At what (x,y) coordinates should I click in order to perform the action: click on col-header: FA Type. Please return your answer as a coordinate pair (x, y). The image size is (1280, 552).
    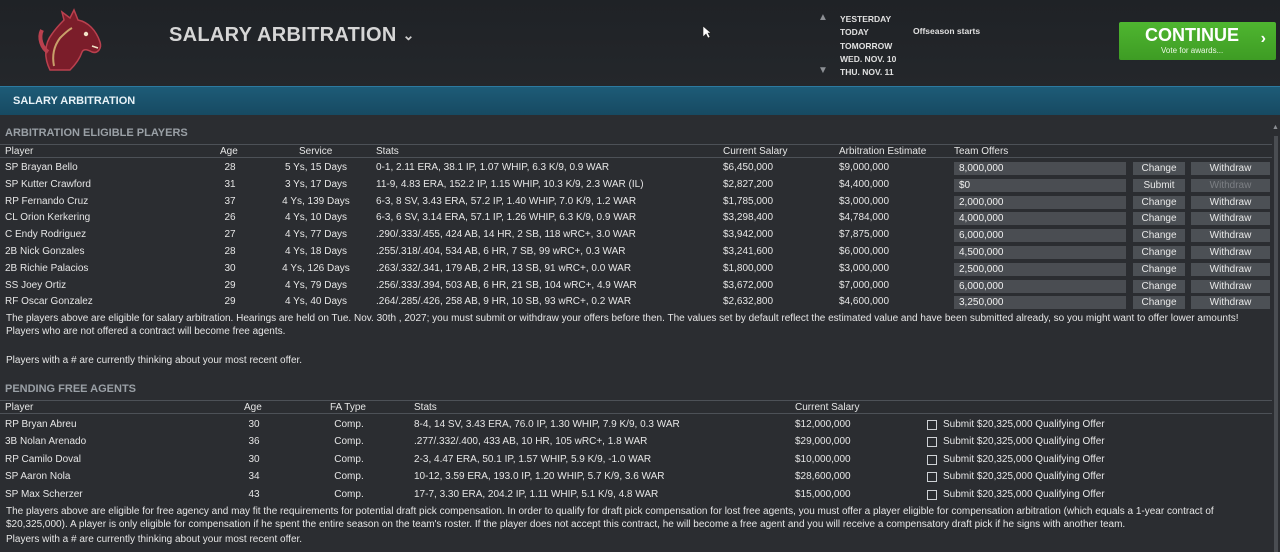
    Looking at the image, I should click on (348, 407).